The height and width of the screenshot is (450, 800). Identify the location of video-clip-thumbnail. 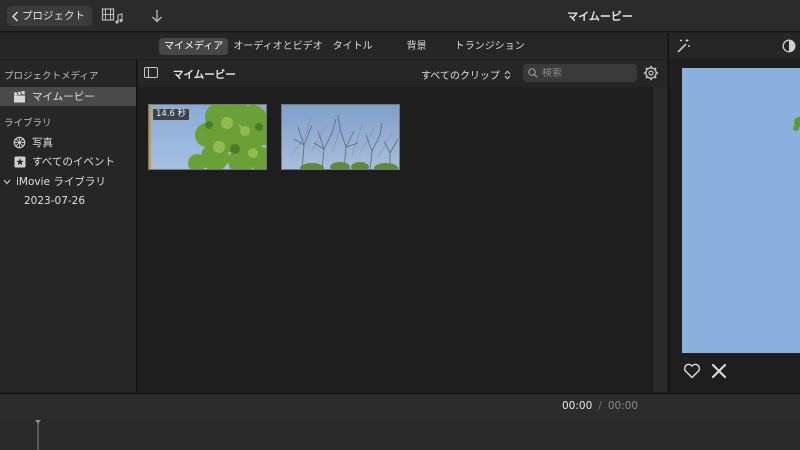
(340, 137).